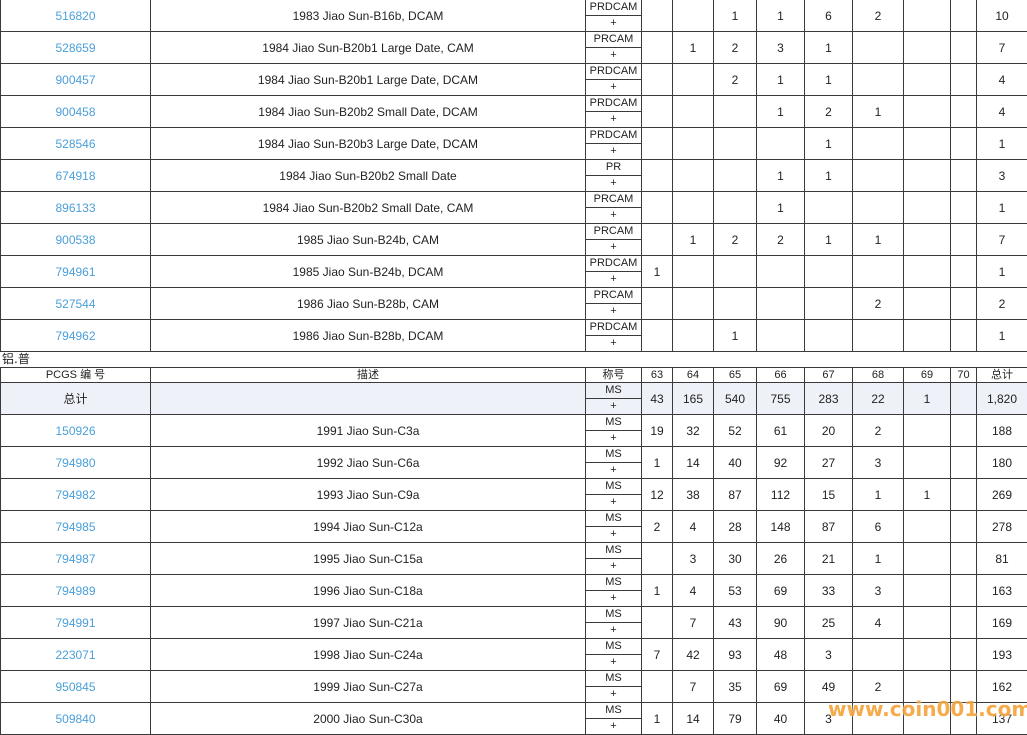  What do you see at coordinates (75, 176) in the screenshot?
I see `pcgs-number-link: 674918` at bounding box center [75, 176].